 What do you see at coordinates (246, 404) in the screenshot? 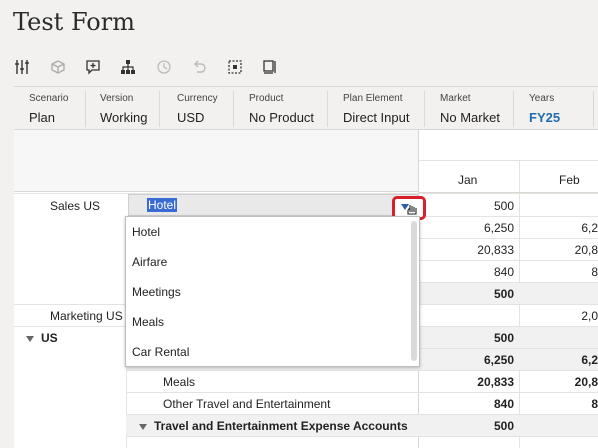
I see `row-header-other-travel: Other Travel and Entertainment` at bounding box center [246, 404].